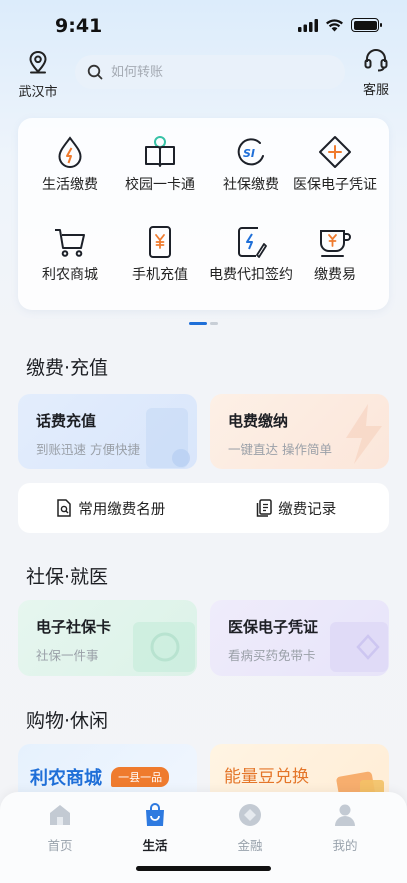  What do you see at coordinates (122, 509) in the screenshot?
I see `quick-link-label: 常用缴费名册` at bounding box center [122, 509].